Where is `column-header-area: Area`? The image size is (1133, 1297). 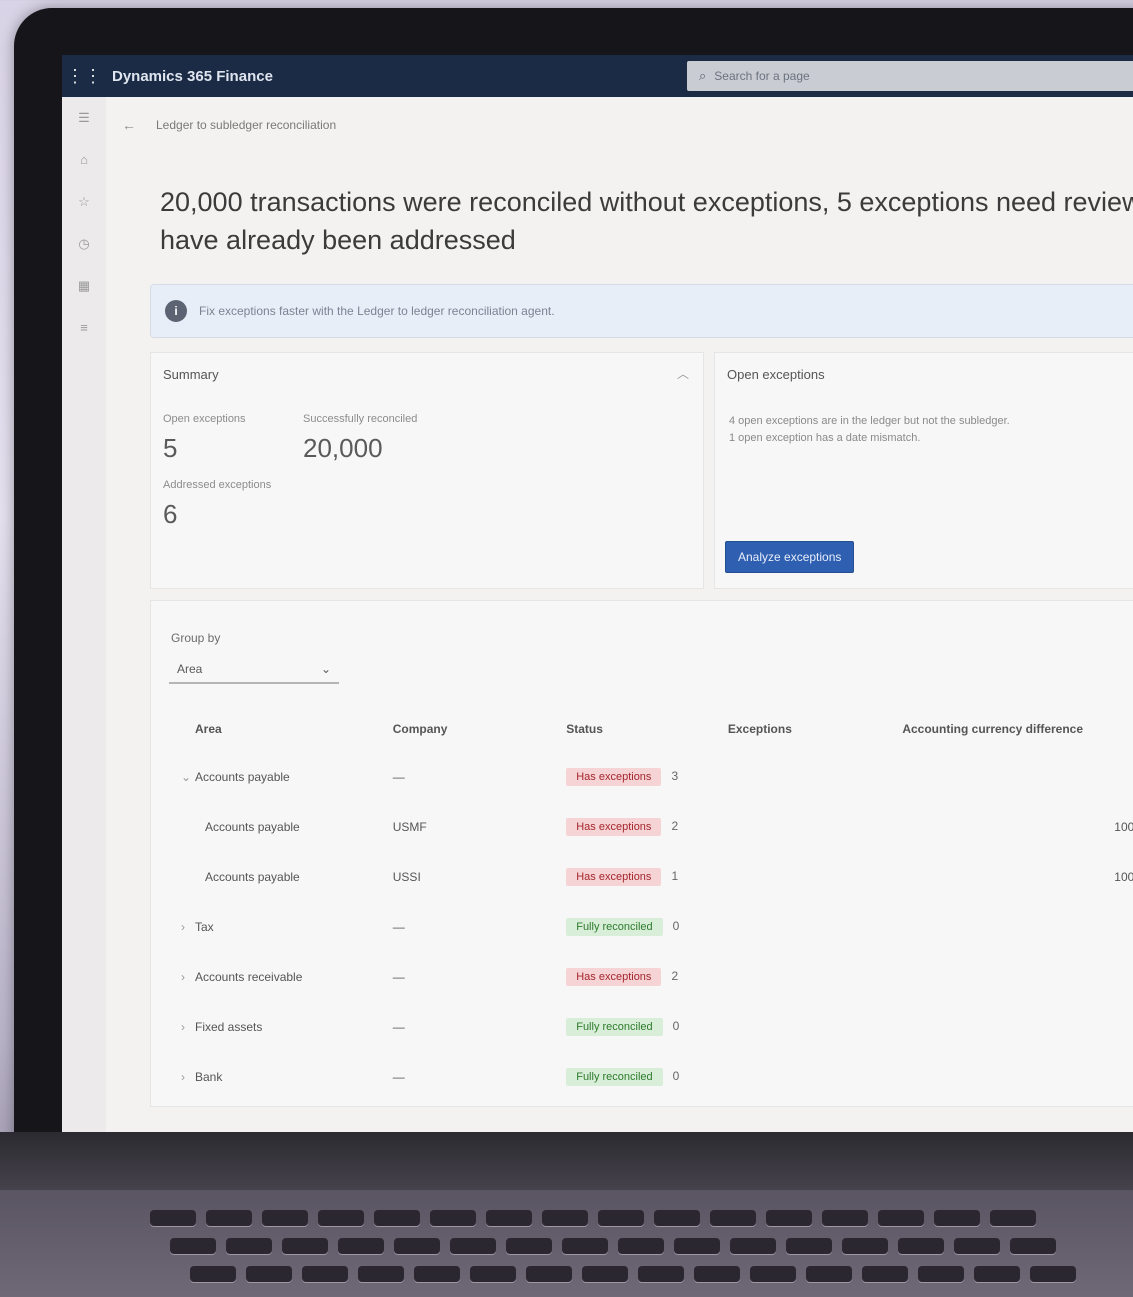 column-header-area: Area is located at coordinates (277, 729).